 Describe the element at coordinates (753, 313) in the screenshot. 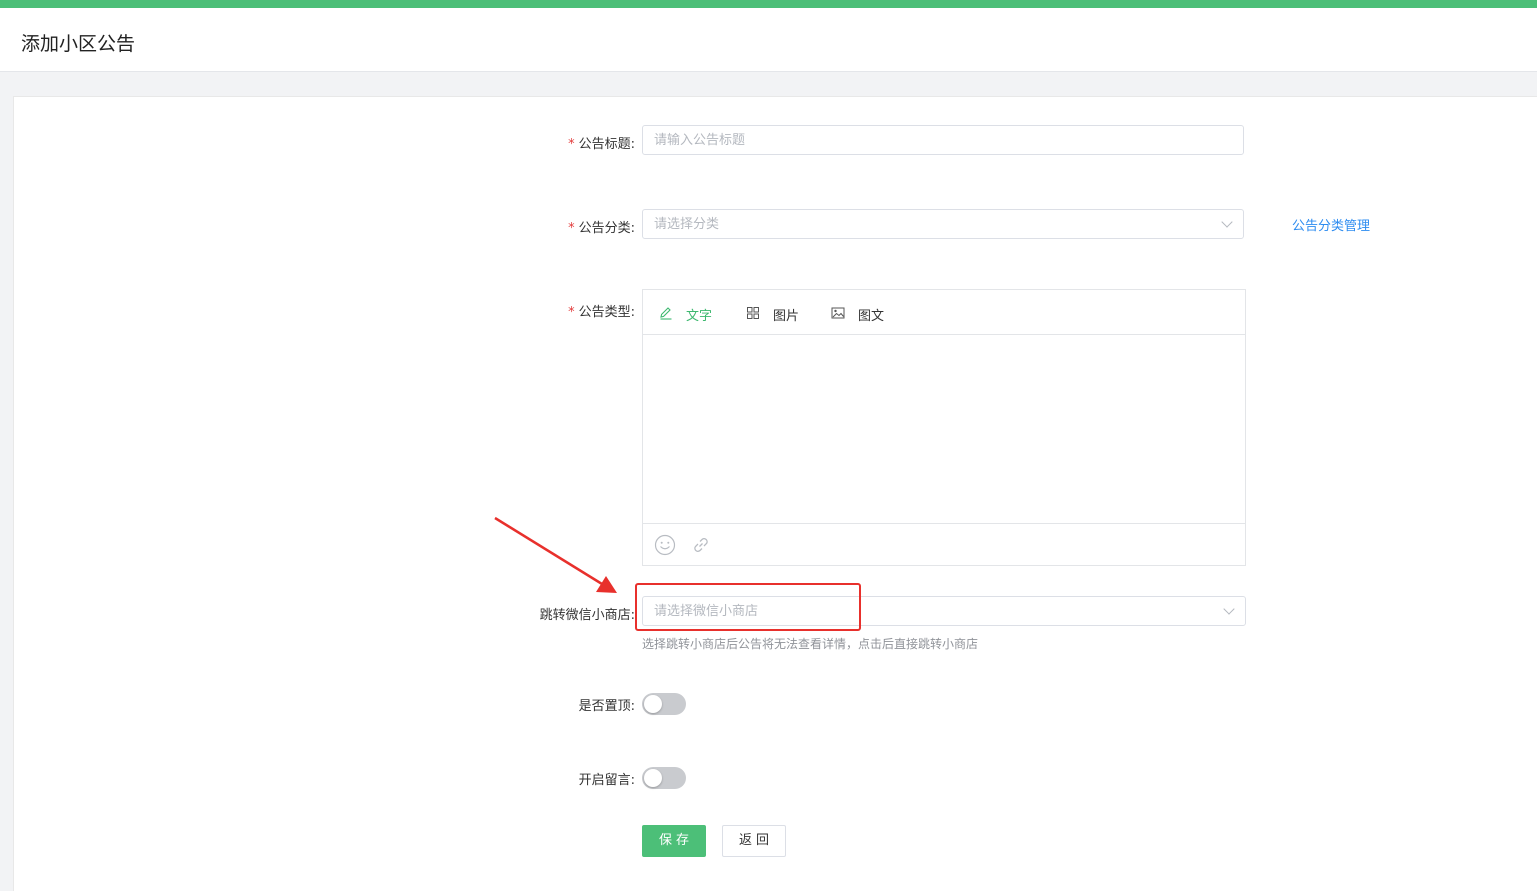

I see `grid-icon` at that location.